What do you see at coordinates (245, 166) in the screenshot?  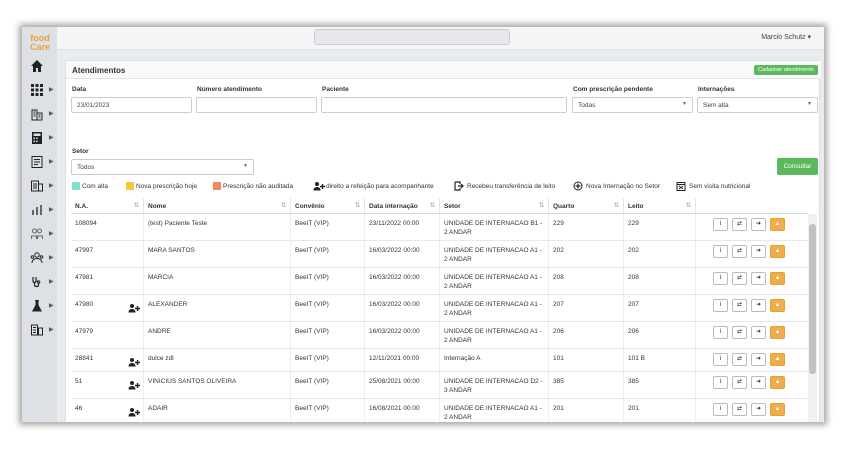 I see `chevron-down-icon: ▼` at bounding box center [245, 166].